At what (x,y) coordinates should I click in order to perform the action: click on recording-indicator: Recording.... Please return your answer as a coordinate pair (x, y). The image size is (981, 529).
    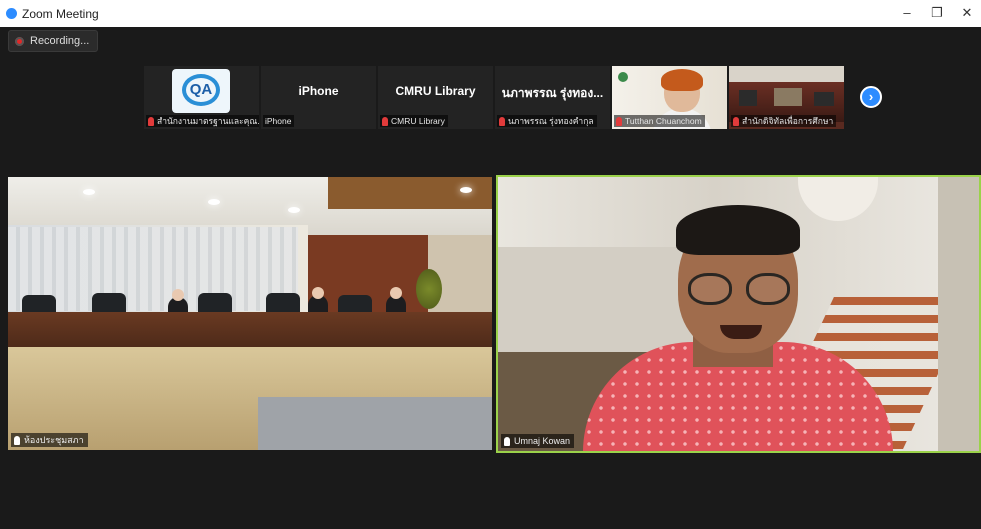
    Looking at the image, I should click on (53, 41).